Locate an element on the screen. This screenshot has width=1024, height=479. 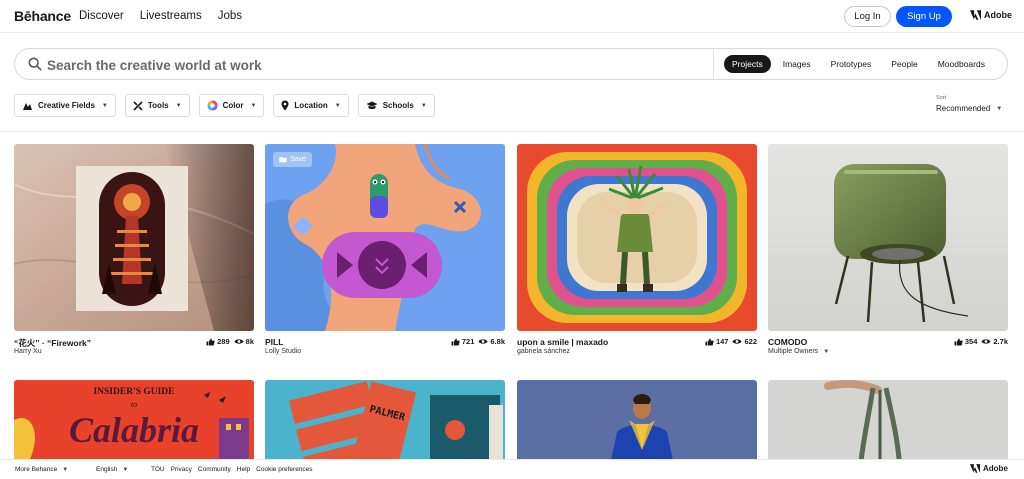
views-stat: 6.8k is located at coordinates (491, 341).